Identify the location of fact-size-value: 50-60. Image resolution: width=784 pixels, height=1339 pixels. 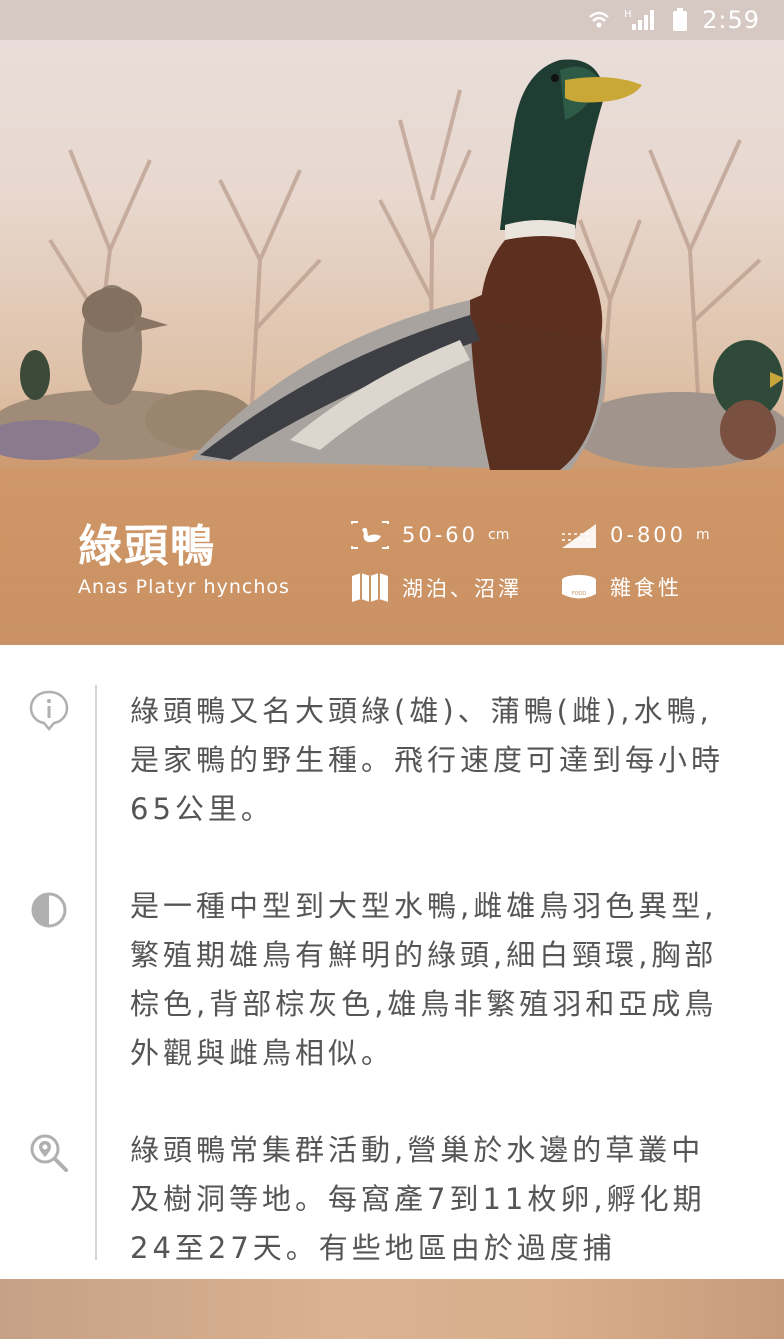
(440, 535).